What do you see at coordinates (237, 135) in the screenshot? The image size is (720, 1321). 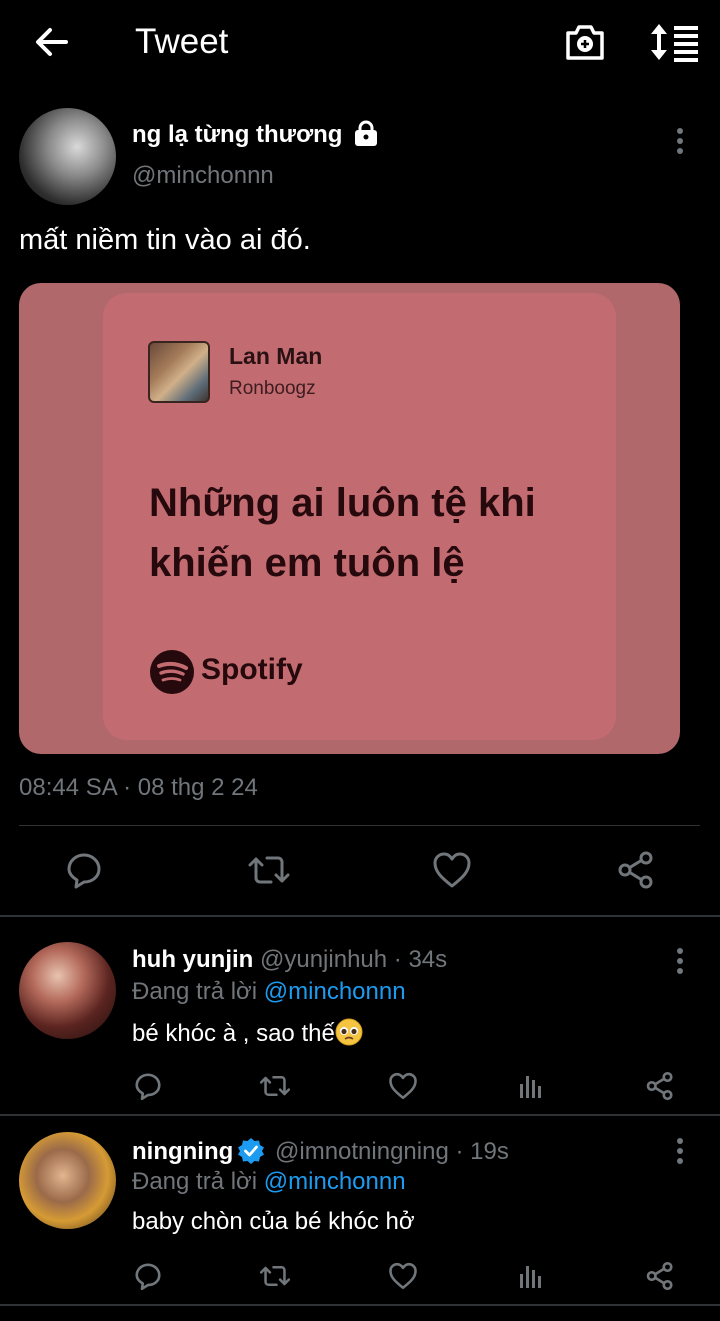 I see `author-name: ng lạ từng thương` at bounding box center [237, 135].